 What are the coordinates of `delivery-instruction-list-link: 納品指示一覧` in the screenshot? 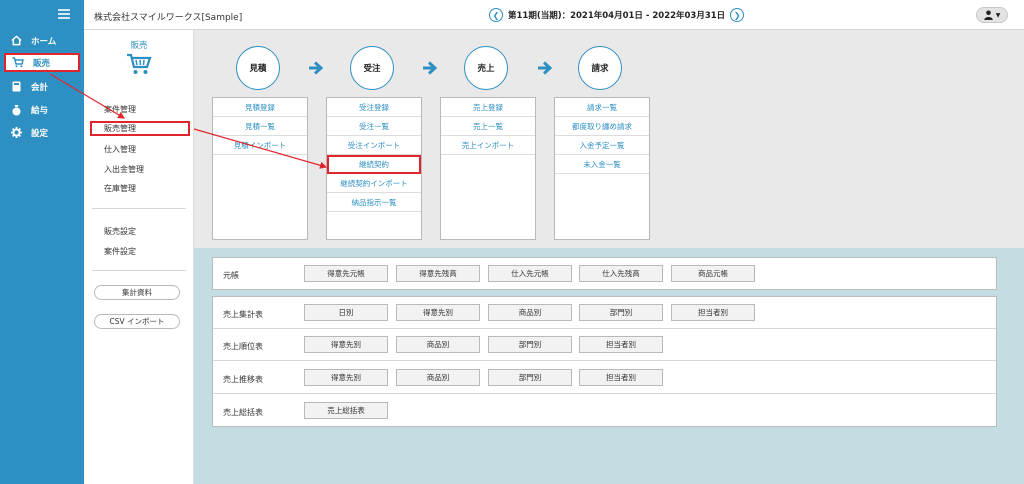 It's located at (374, 202).